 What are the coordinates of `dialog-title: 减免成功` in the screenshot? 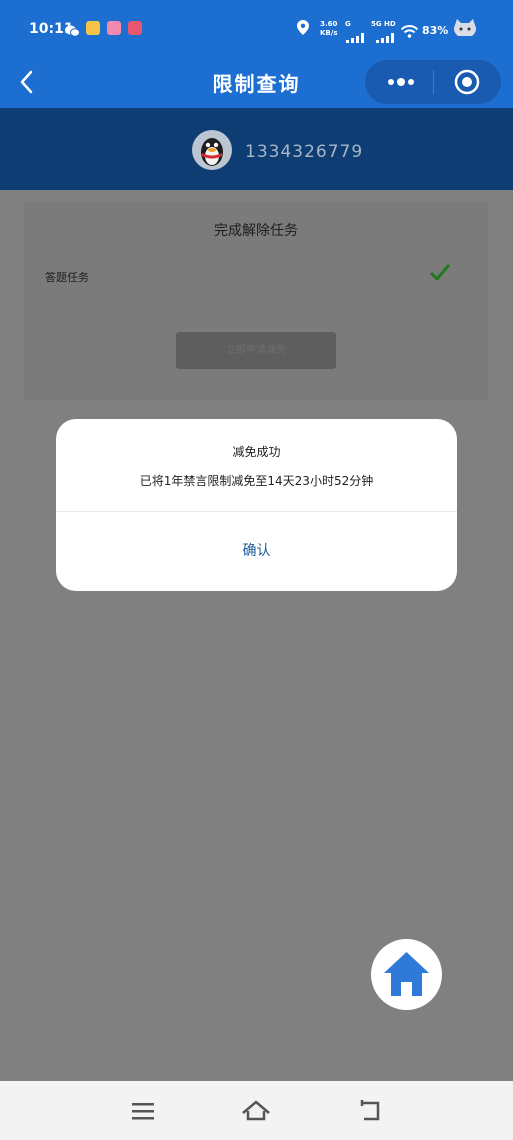 It's located at (256, 452).